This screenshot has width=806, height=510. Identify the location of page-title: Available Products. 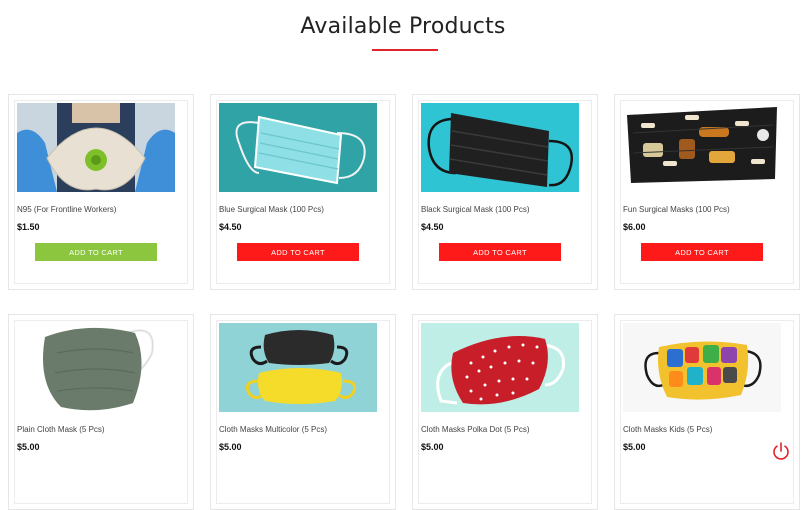
(403, 26).